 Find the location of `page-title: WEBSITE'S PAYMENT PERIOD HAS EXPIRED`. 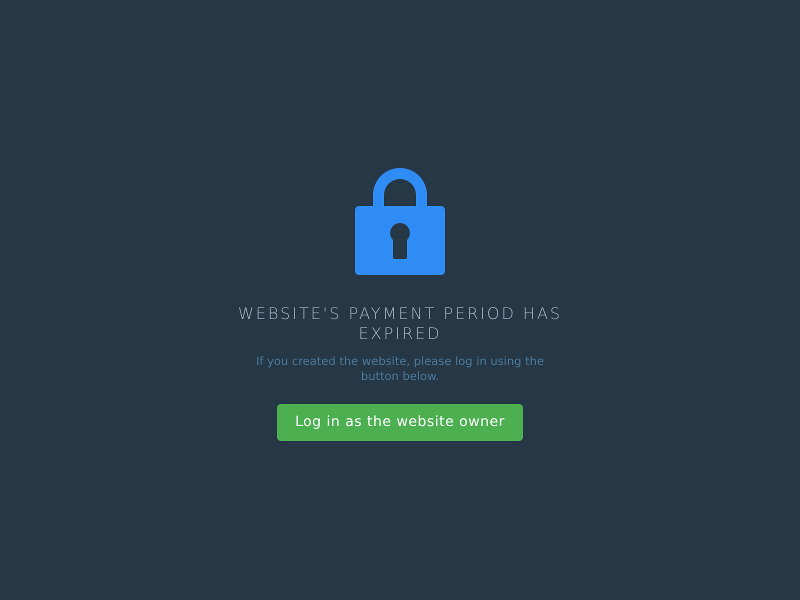

page-title: WEBSITE'S PAYMENT PERIOD HAS EXPIRED is located at coordinates (400, 324).